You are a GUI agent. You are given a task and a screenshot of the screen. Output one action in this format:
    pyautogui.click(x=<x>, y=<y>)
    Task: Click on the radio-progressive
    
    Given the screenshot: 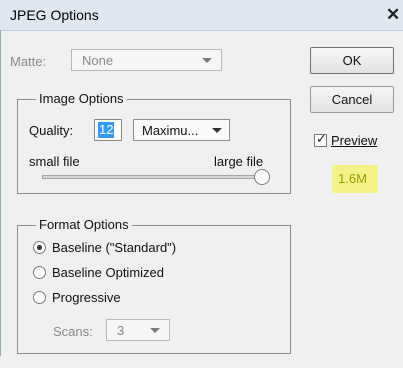 What is the action you would take?
    pyautogui.click(x=39, y=297)
    